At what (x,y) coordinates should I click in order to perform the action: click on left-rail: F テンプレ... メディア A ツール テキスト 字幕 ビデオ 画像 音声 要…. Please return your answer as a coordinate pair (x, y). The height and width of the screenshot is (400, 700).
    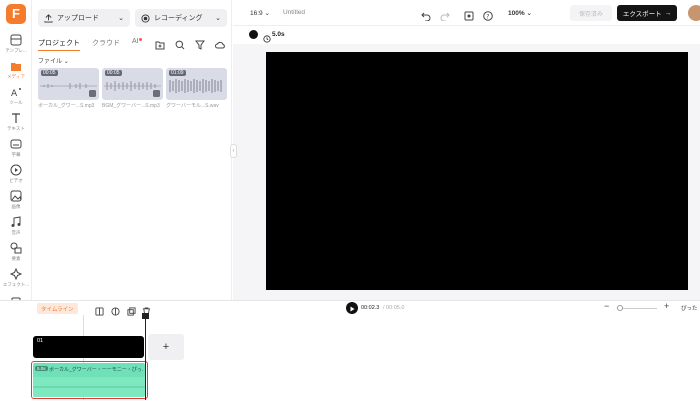
    Looking at the image, I should click on (16, 157).